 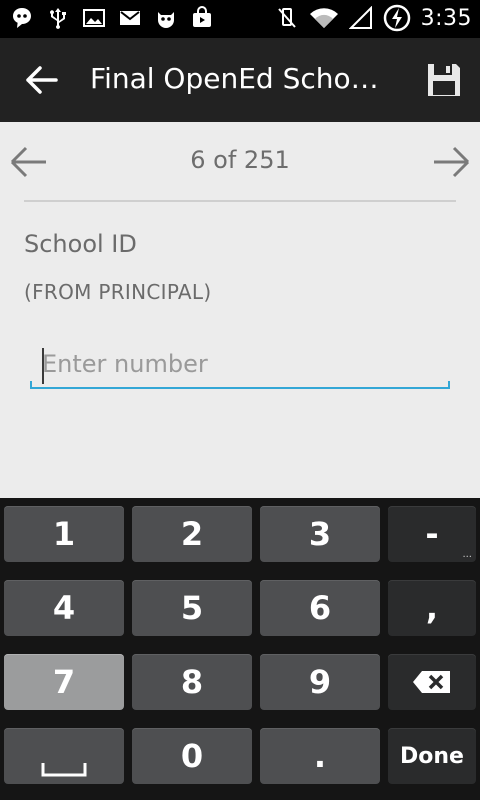 I want to click on clock: 3:35, so click(x=446, y=18).